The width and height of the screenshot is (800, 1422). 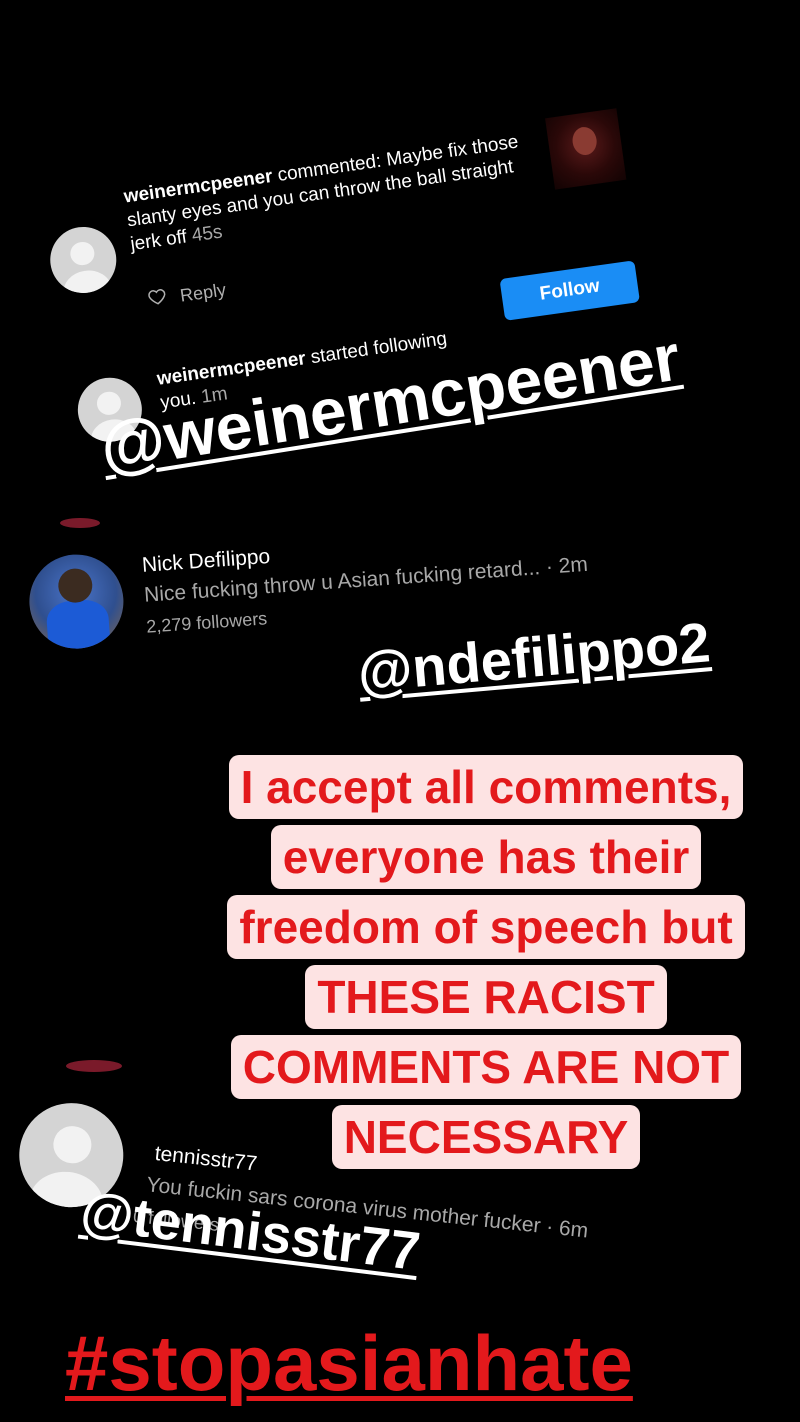 What do you see at coordinates (349, 1363) in the screenshot?
I see `hashtag-sticker: #stopasianhate` at bounding box center [349, 1363].